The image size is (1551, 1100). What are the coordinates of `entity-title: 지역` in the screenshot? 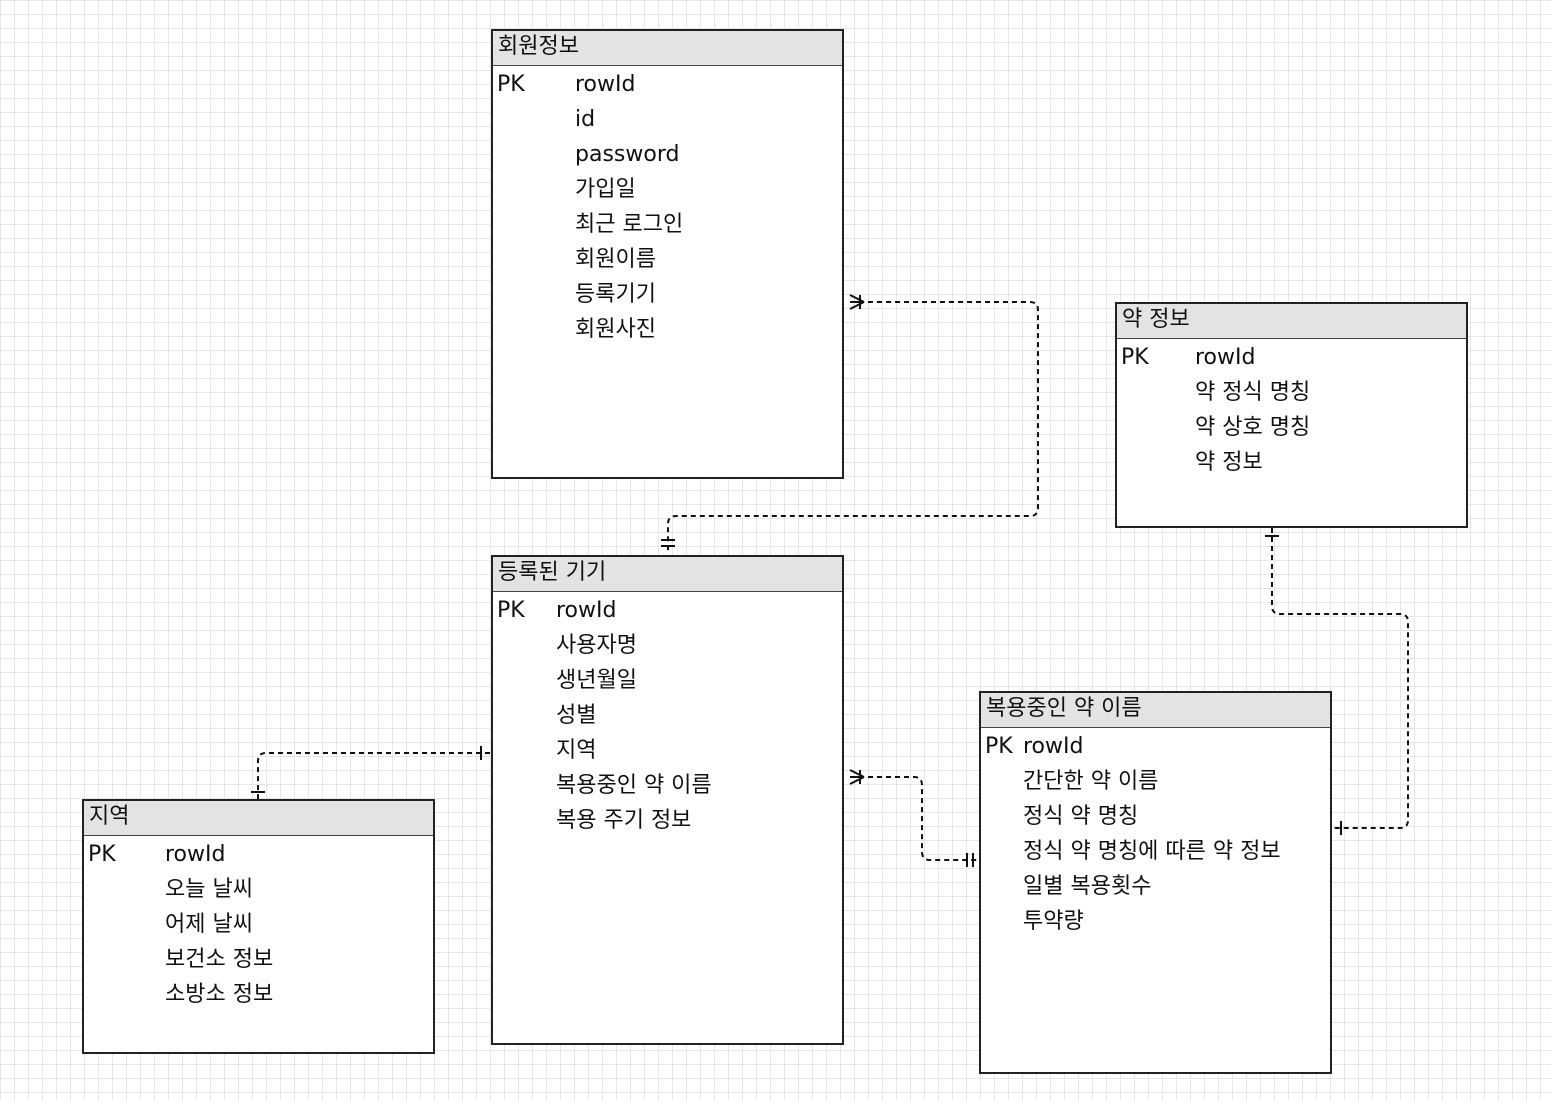 It's located at (258, 818).